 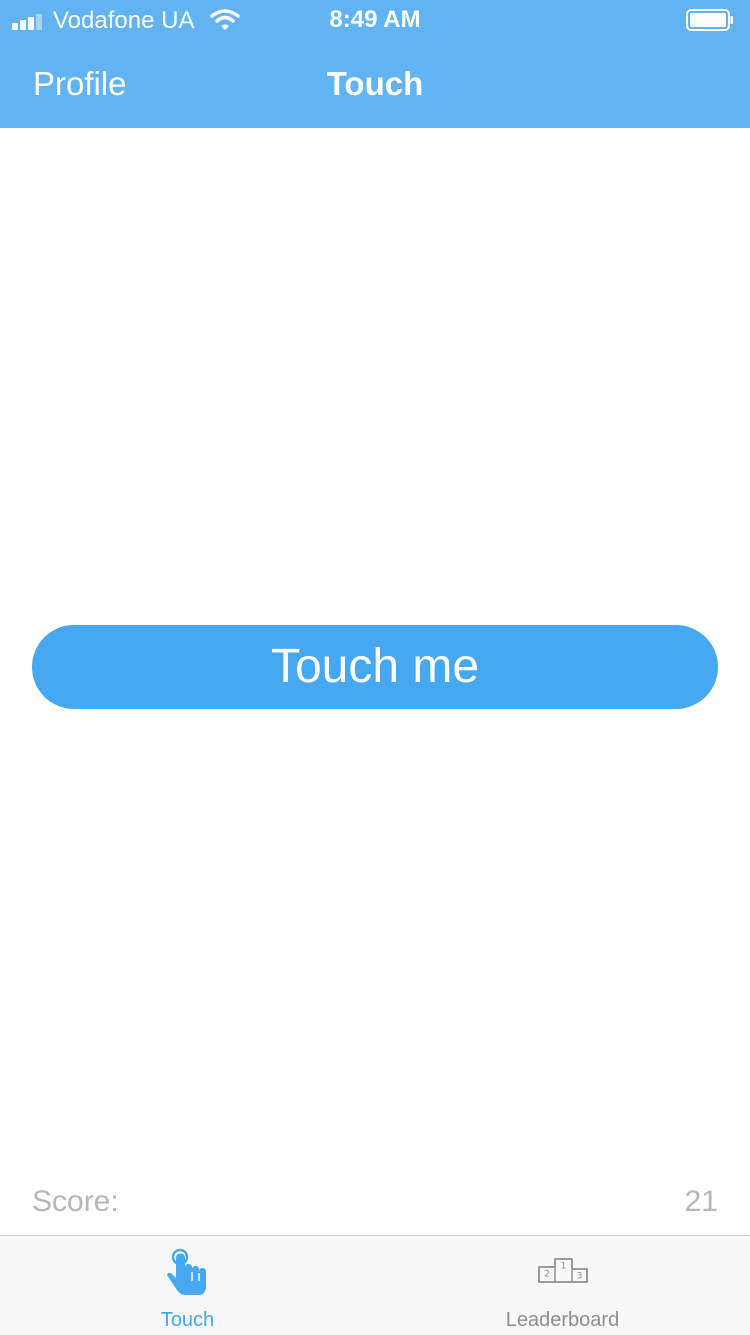 What do you see at coordinates (563, 1267) in the screenshot?
I see `svg-text: 1` at bounding box center [563, 1267].